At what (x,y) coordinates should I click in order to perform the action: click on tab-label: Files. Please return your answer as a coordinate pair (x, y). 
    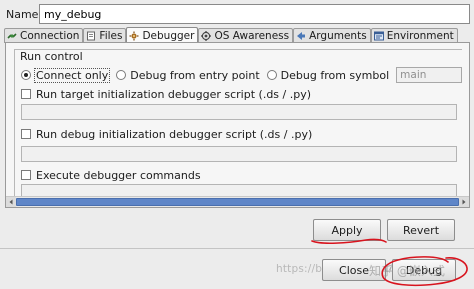
    Looking at the image, I should click on (111, 36).